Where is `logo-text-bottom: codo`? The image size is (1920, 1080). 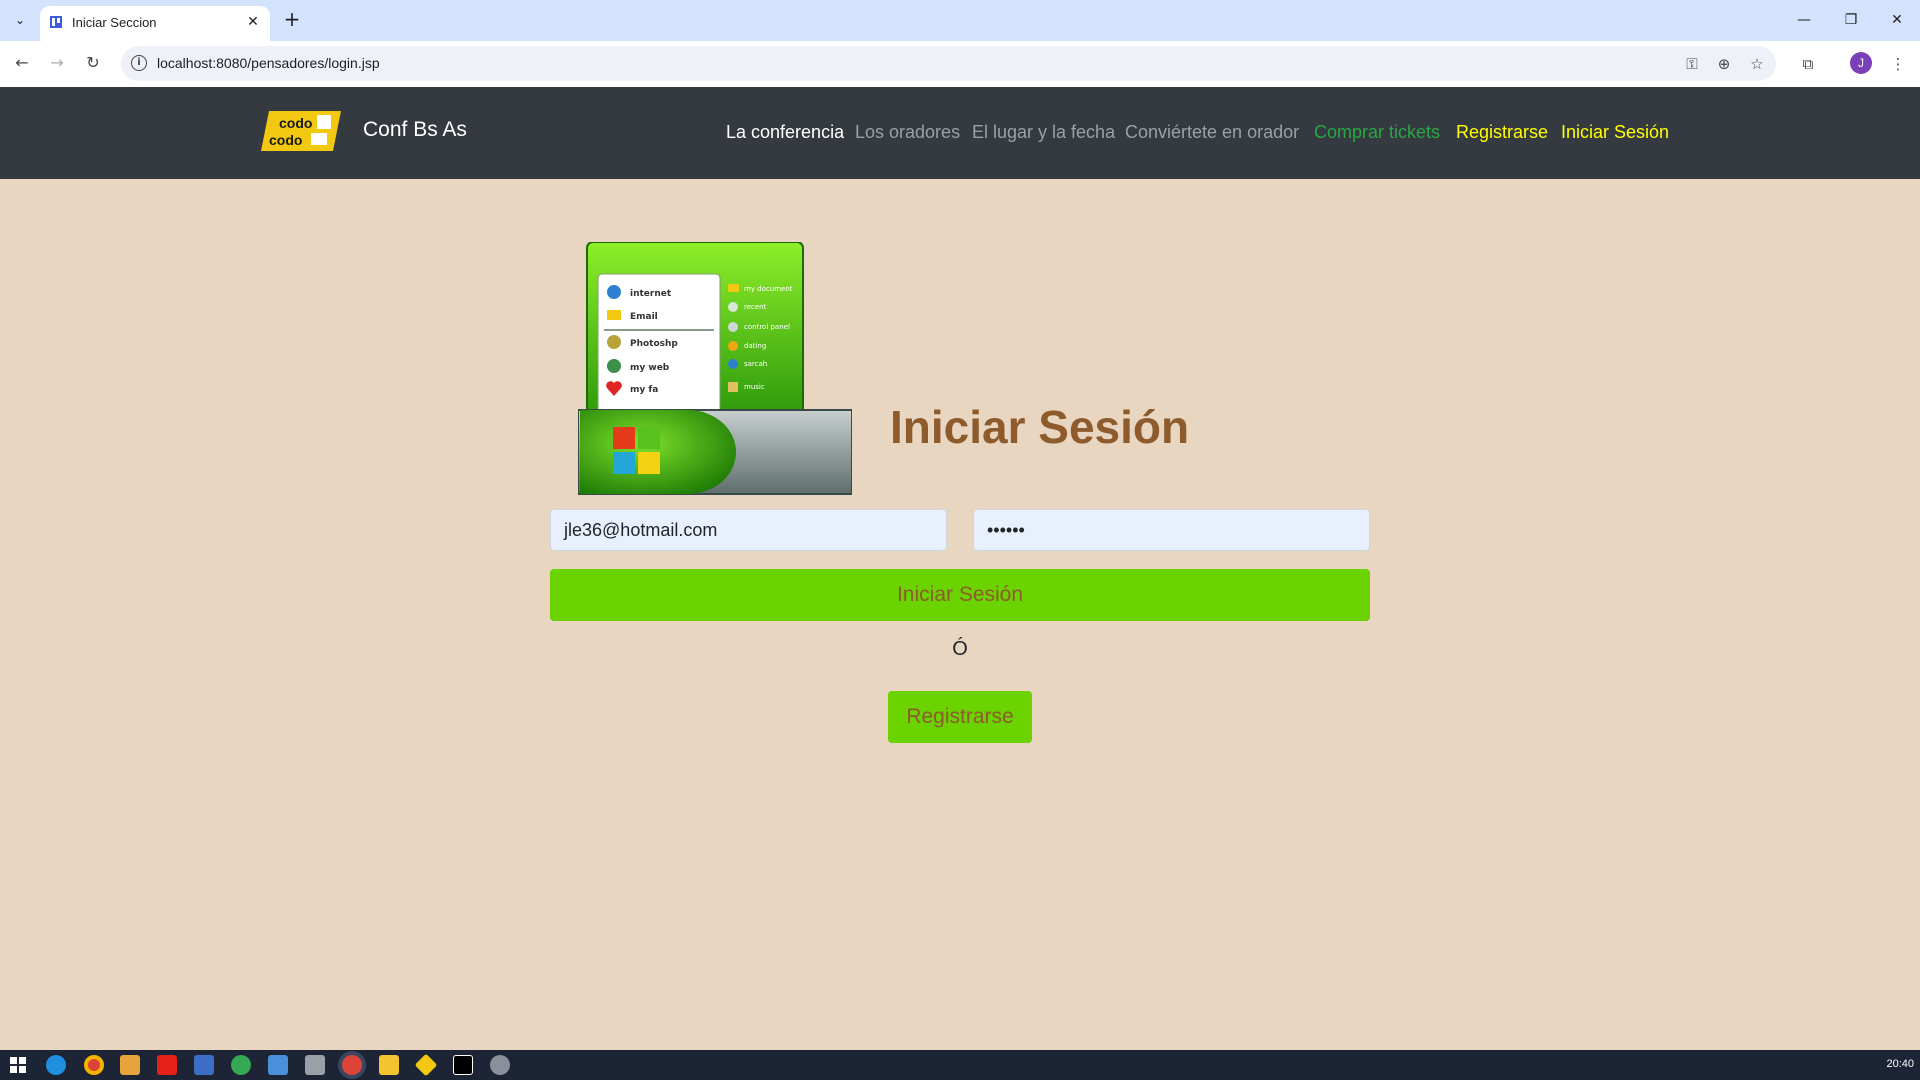
logo-text-bottom: codo is located at coordinates (285, 140).